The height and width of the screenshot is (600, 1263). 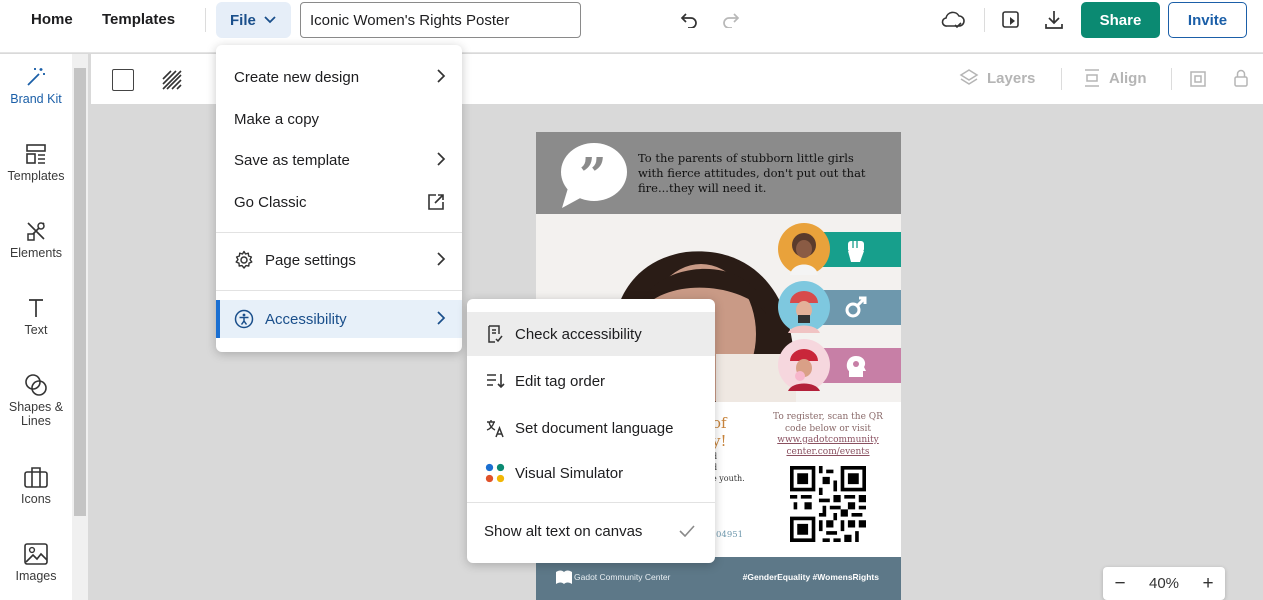 I want to click on align-button: Align, so click(x=1115, y=78).